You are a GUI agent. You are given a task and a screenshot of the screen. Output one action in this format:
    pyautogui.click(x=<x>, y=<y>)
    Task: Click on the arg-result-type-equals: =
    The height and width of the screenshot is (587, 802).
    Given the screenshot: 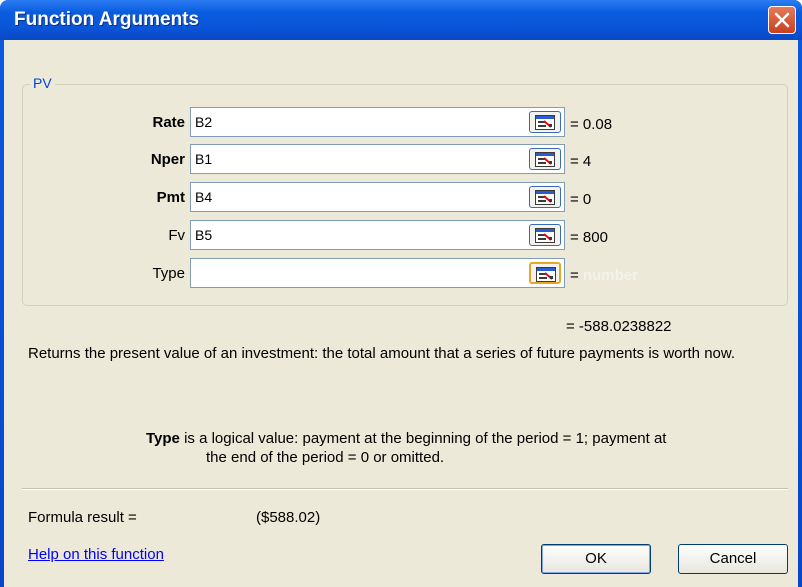 What is the action you would take?
    pyautogui.click(x=574, y=275)
    